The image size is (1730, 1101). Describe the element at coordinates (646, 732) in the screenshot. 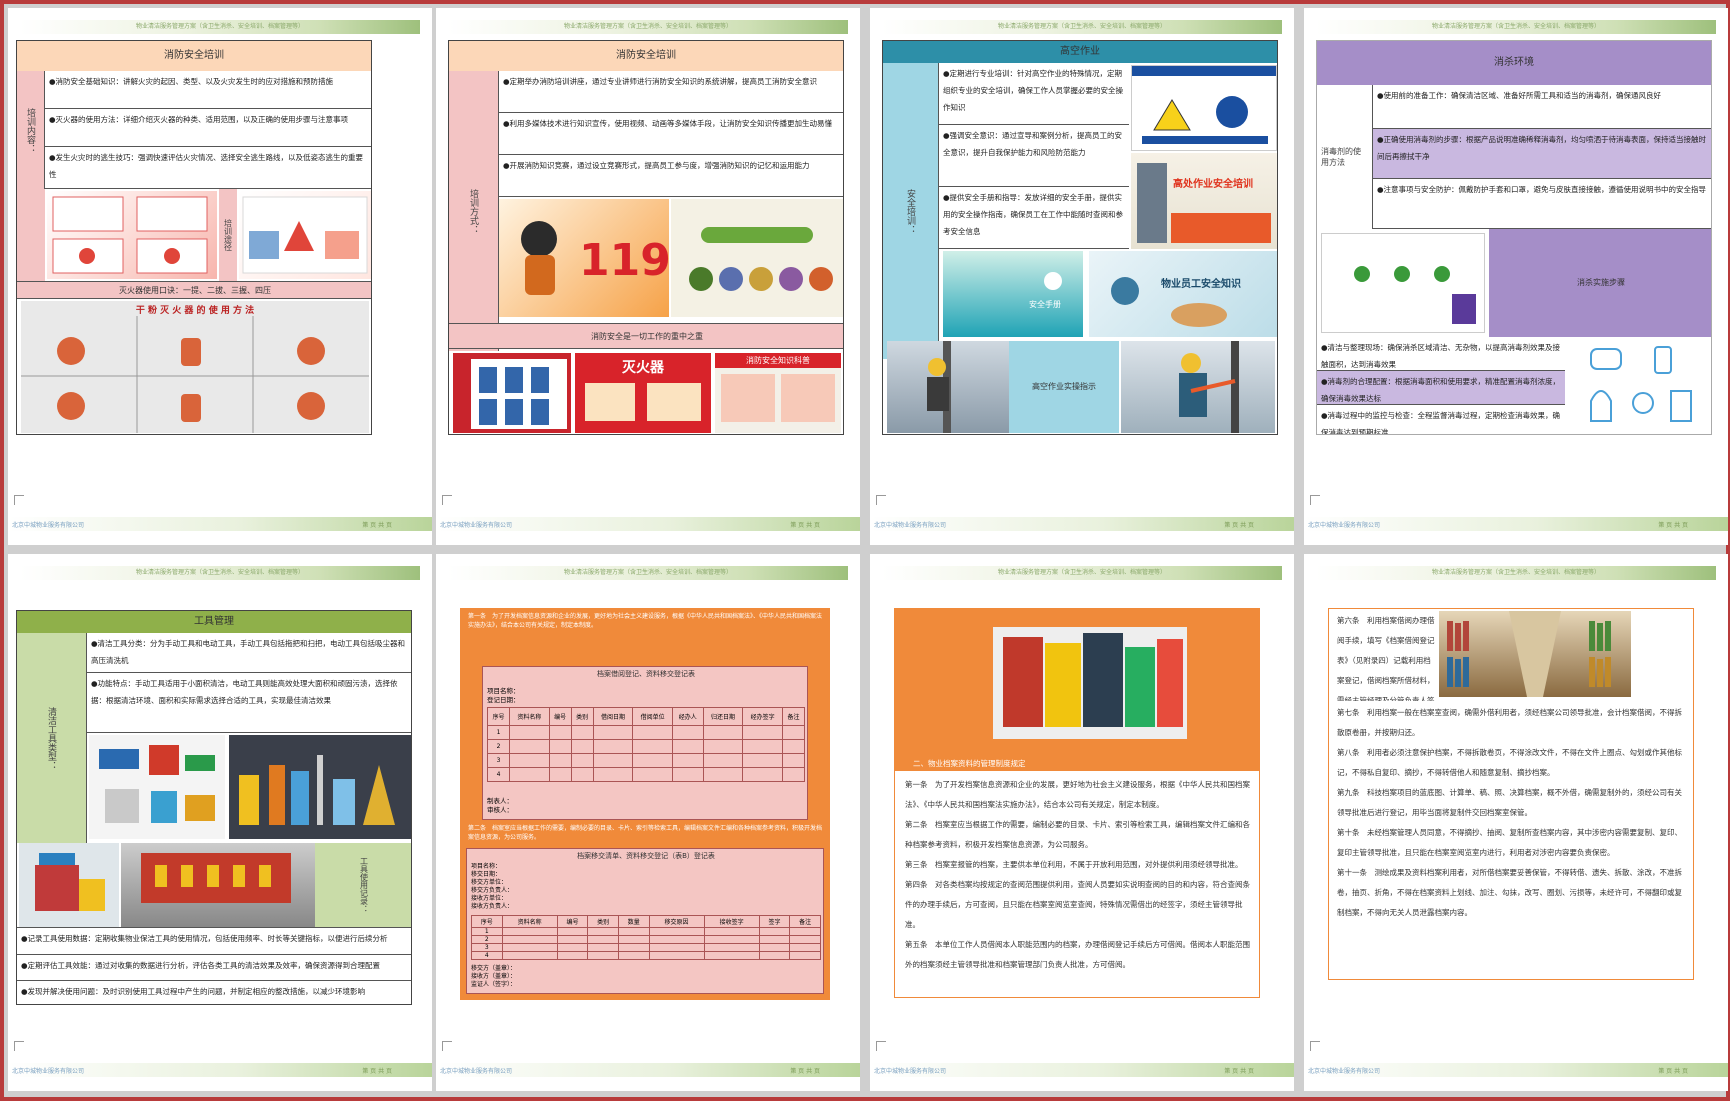

I see `table-row: 1` at that location.